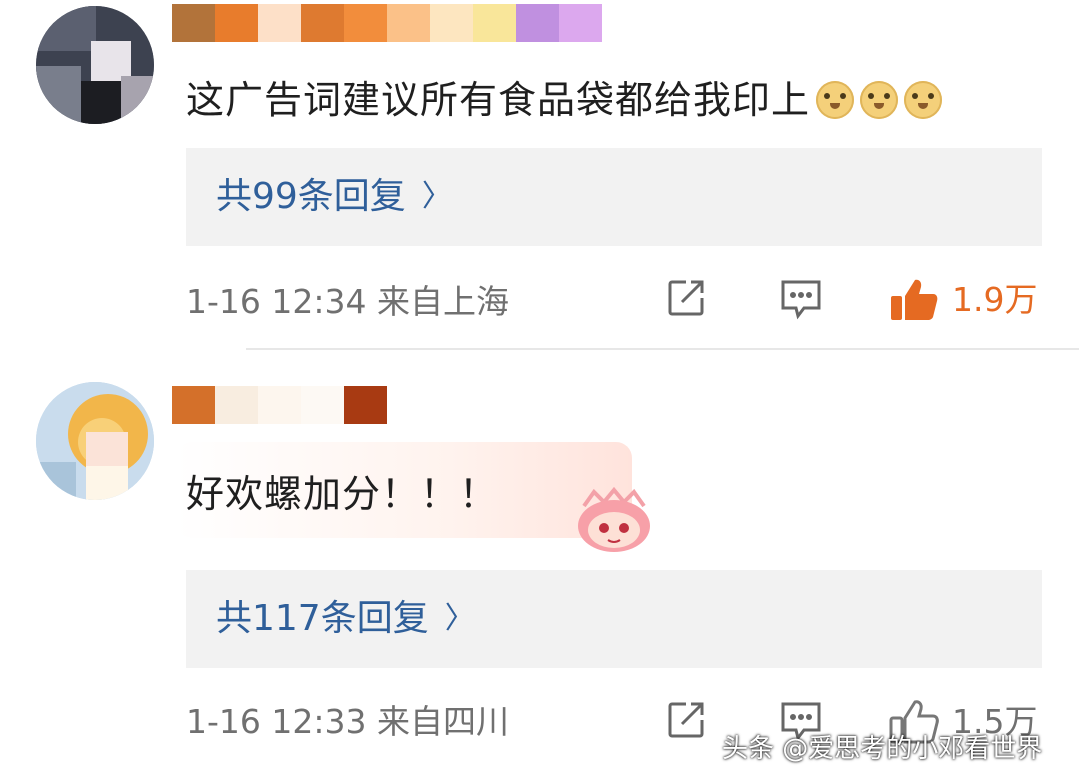 The width and height of the screenshot is (1079, 782). Describe the element at coordinates (614, 520) in the screenshot. I see `pink-girl-emoji-icon` at that location.